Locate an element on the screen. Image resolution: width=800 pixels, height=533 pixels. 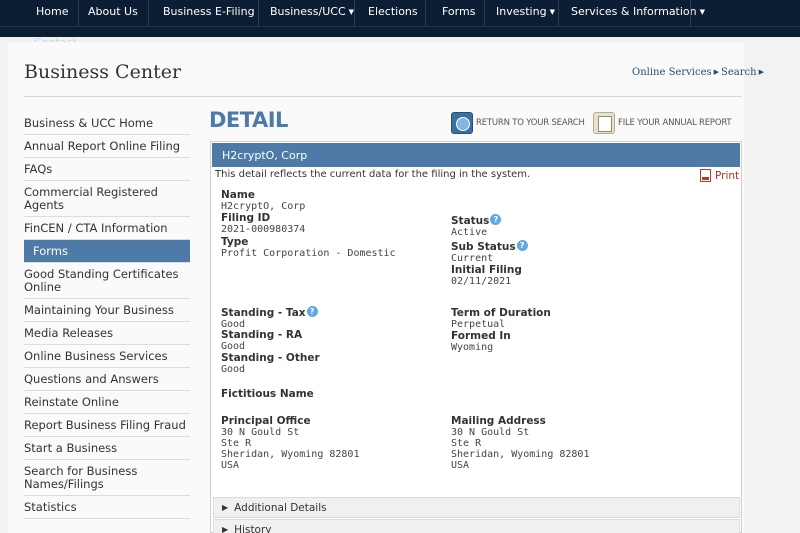
field-fictitious-name: Fictitious Name is located at coordinates (267, 394).